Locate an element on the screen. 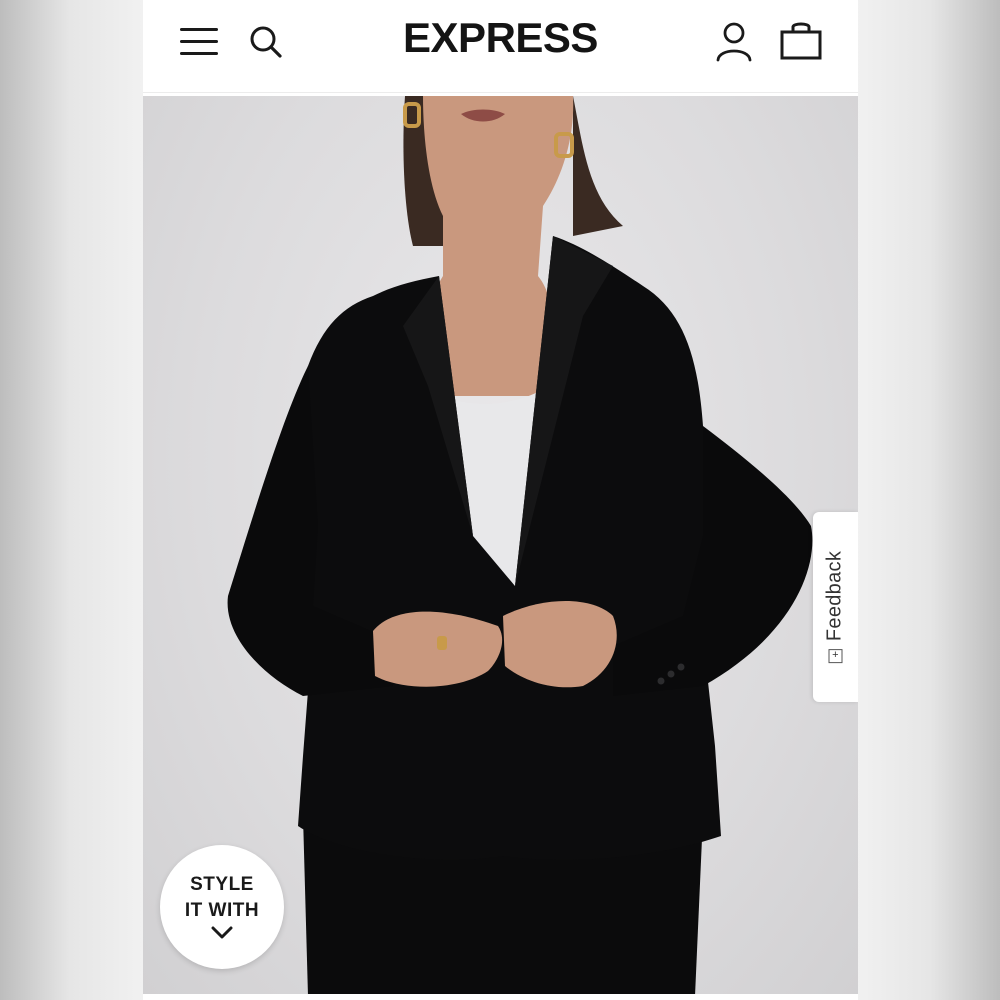 The image size is (1000, 1000). account-icon is located at coordinates (734, 42).